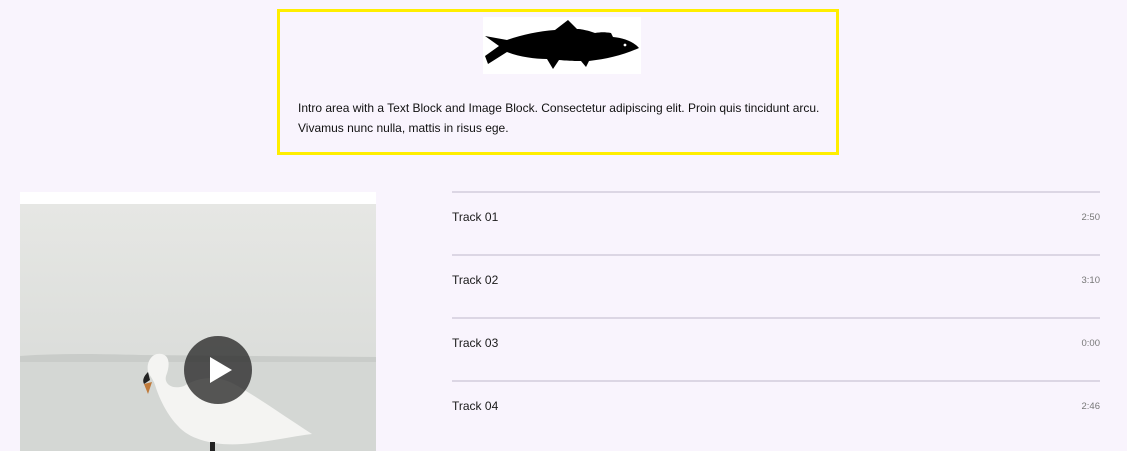  I want to click on track-title: Track 04, so click(475, 406).